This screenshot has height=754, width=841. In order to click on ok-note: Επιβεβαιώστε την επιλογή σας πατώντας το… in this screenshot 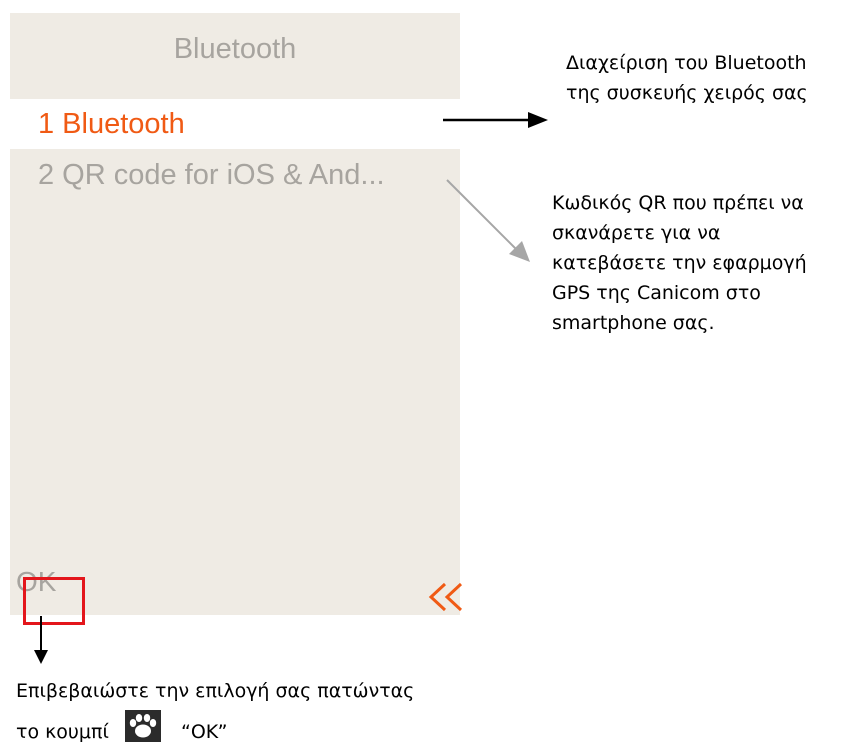, I will do `click(226, 712)`.